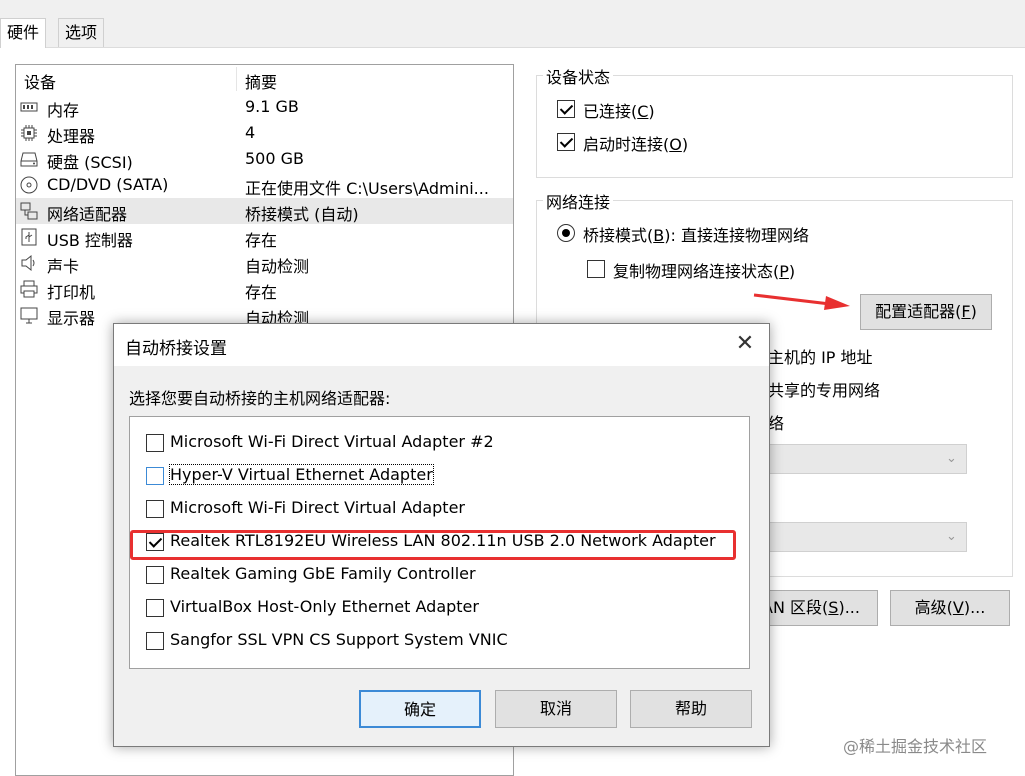 The width and height of the screenshot is (1025, 776). What do you see at coordinates (29, 107) in the screenshot?
I see `memory-icon` at bounding box center [29, 107].